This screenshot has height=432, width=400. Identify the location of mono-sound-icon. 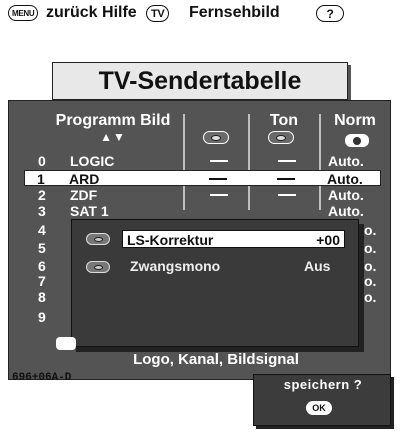
(98, 267).